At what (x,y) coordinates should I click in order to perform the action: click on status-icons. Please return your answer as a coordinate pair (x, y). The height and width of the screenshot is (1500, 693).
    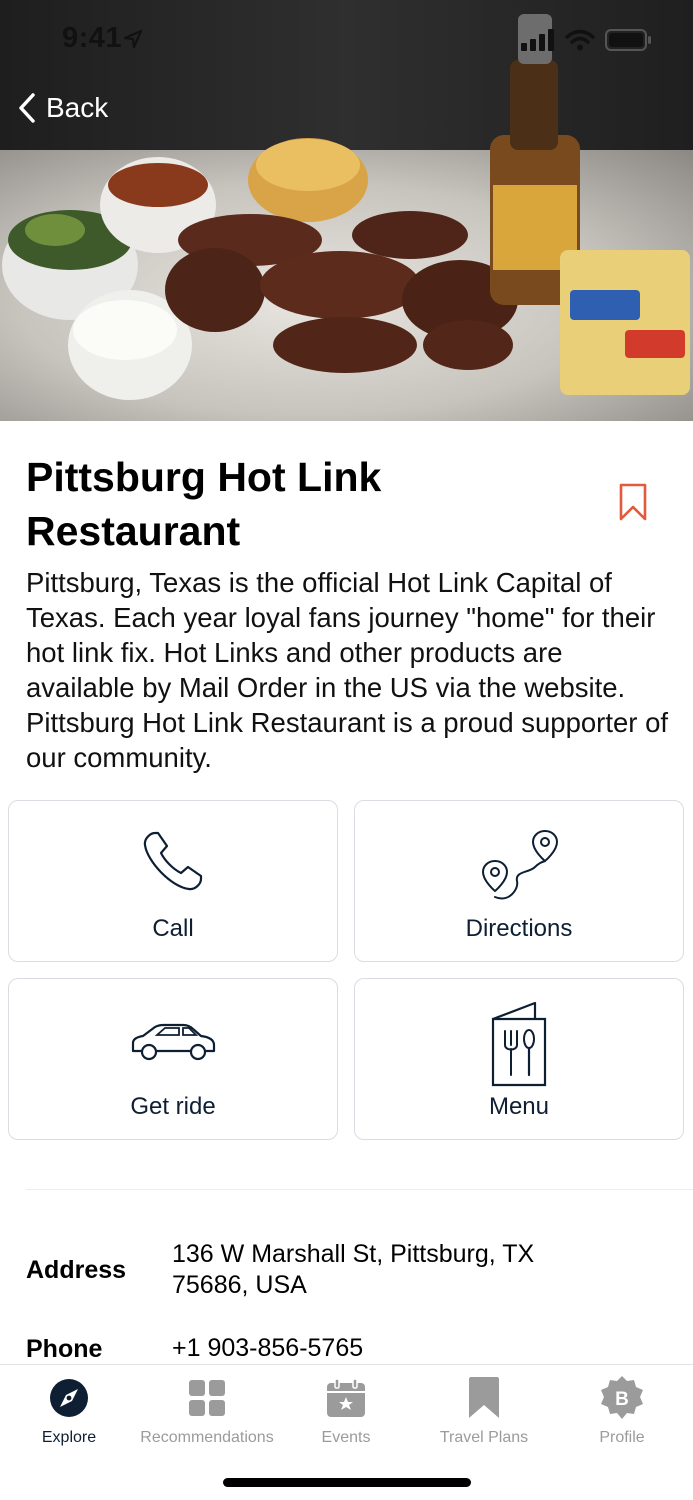
    Looking at the image, I should click on (587, 40).